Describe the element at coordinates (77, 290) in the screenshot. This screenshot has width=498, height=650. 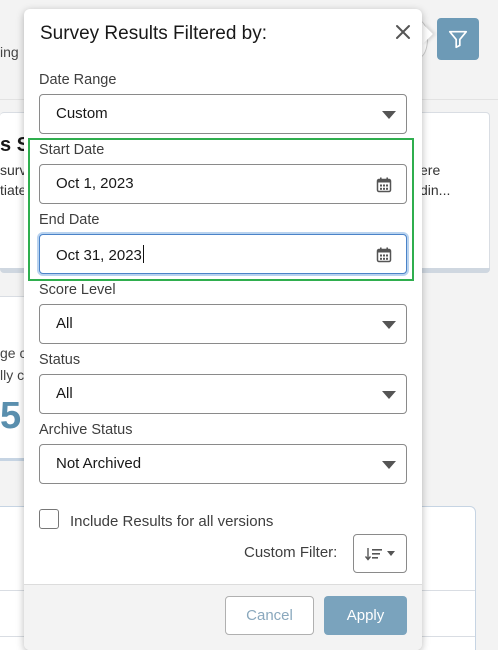
I see `score-level-label: Score Level` at that location.